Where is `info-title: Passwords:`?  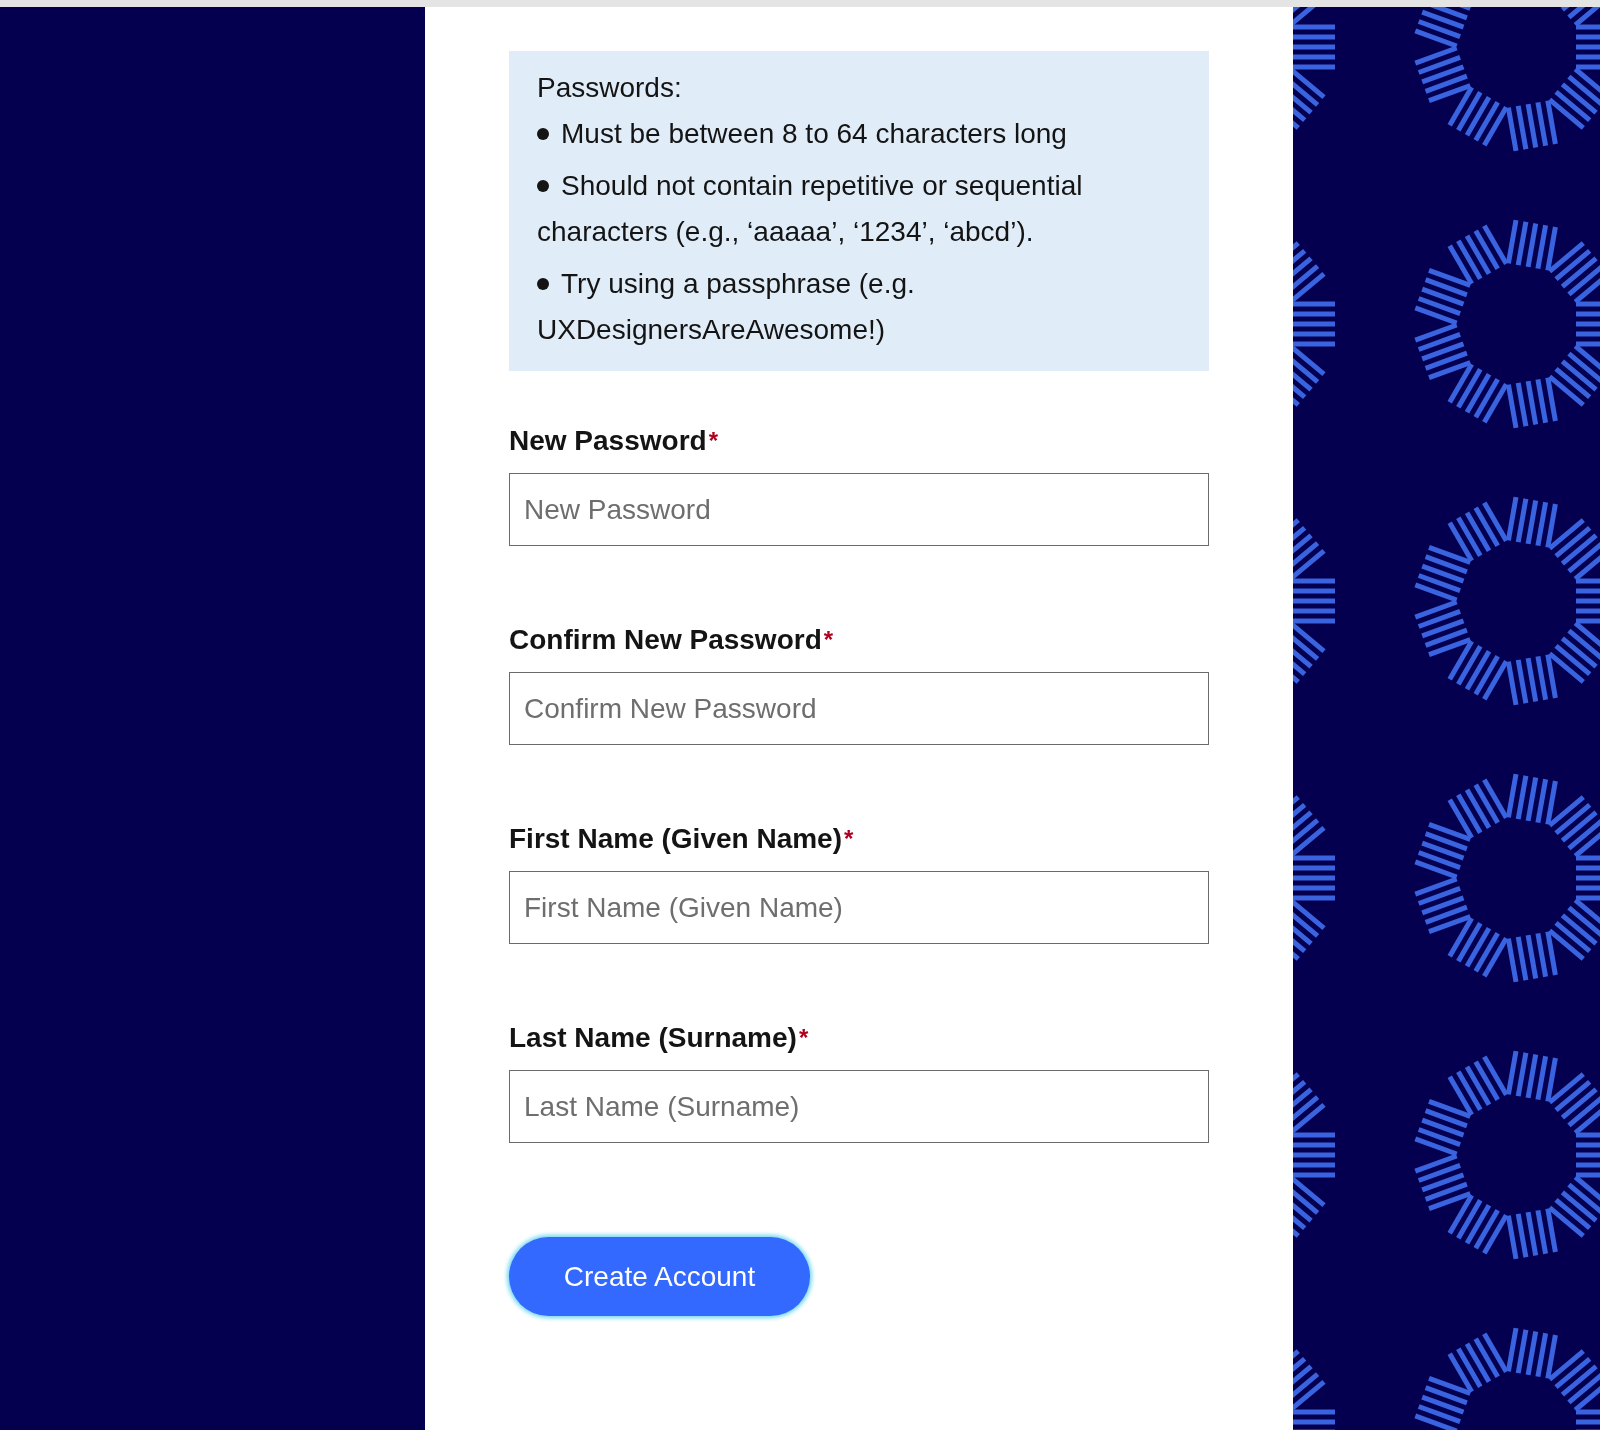
info-title: Passwords: is located at coordinates (610, 88).